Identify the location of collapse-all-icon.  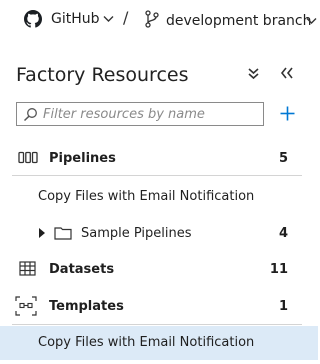
(253, 74).